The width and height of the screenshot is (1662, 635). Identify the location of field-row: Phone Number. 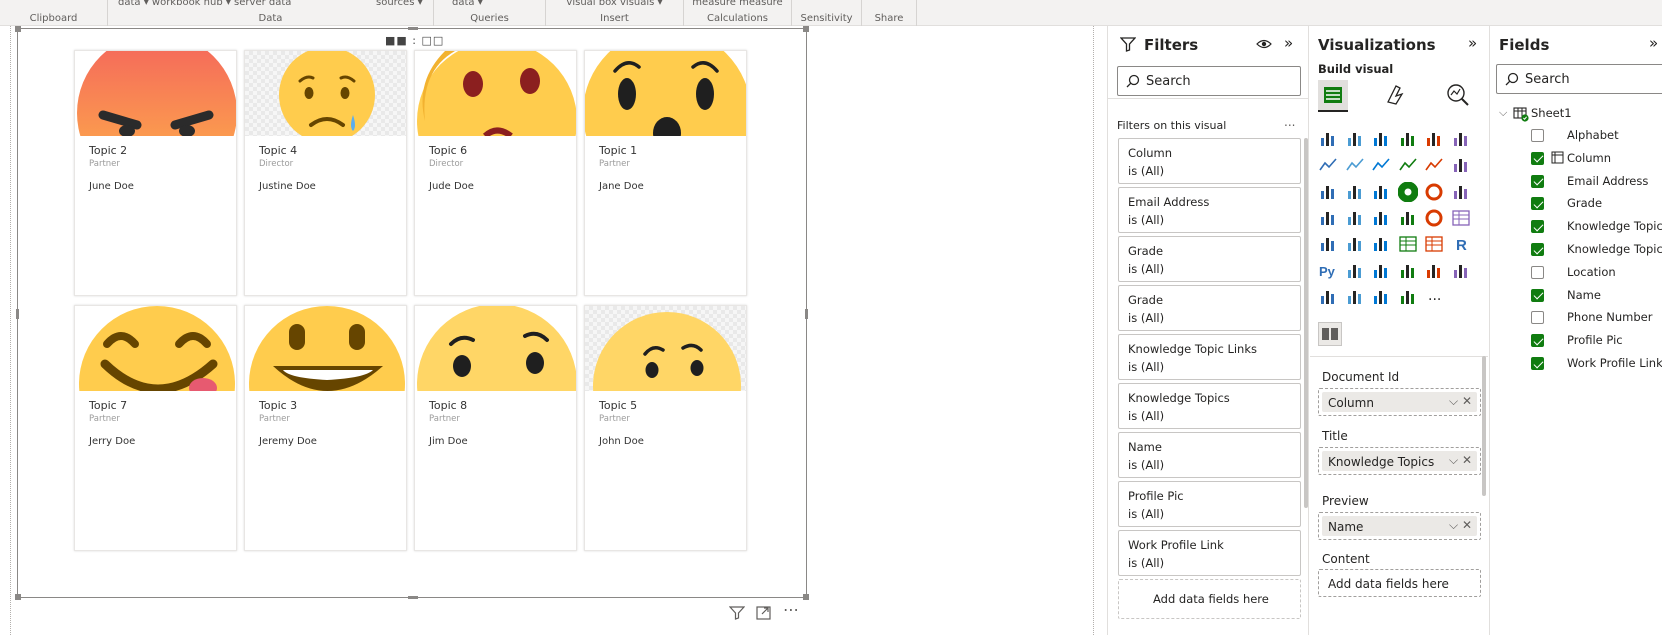
(1576, 318).